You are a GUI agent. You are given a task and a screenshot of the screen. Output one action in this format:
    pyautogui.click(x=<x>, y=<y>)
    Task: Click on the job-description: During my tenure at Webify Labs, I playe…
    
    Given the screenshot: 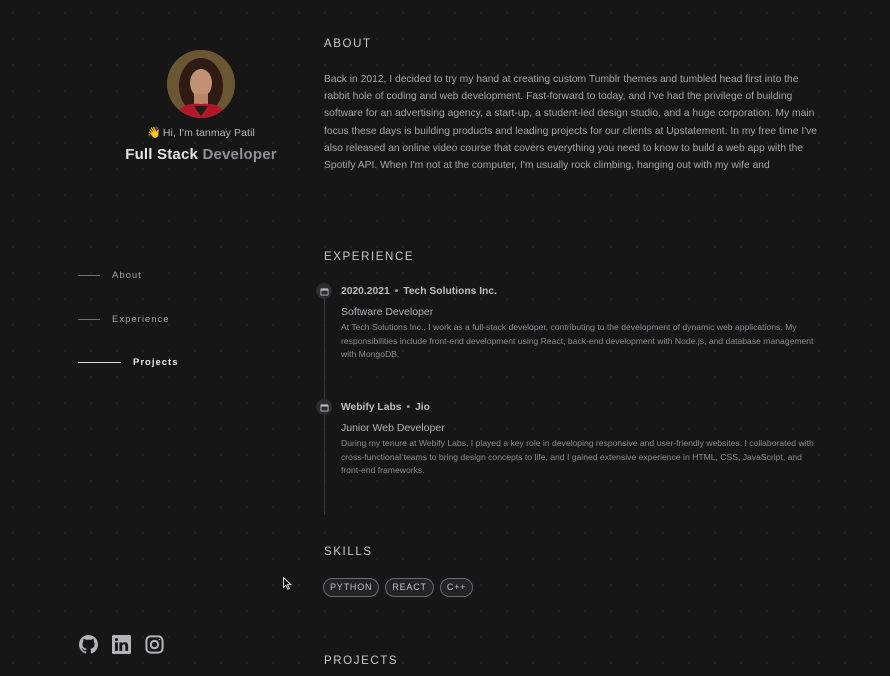 What is the action you would take?
    pyautogui.click(x=577, y=457)
    